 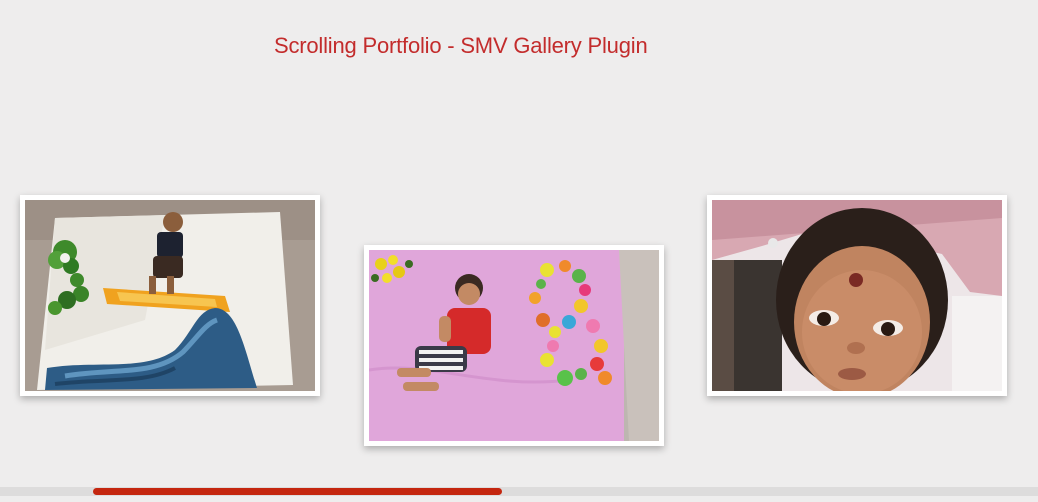 I want to click on baby-on-pink-sheet-image, so click(x=514, y=345).